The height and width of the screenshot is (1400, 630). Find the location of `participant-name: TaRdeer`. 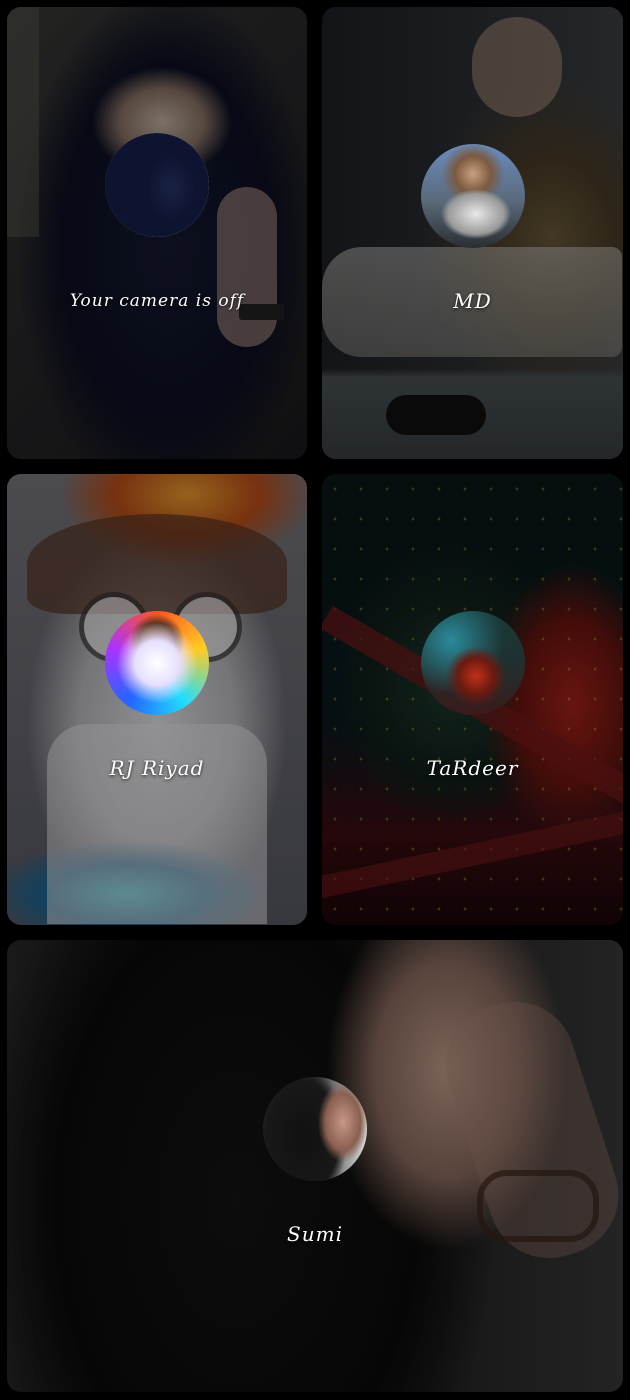

participant-name: TaRdeer is located at coordinates (472, 768).